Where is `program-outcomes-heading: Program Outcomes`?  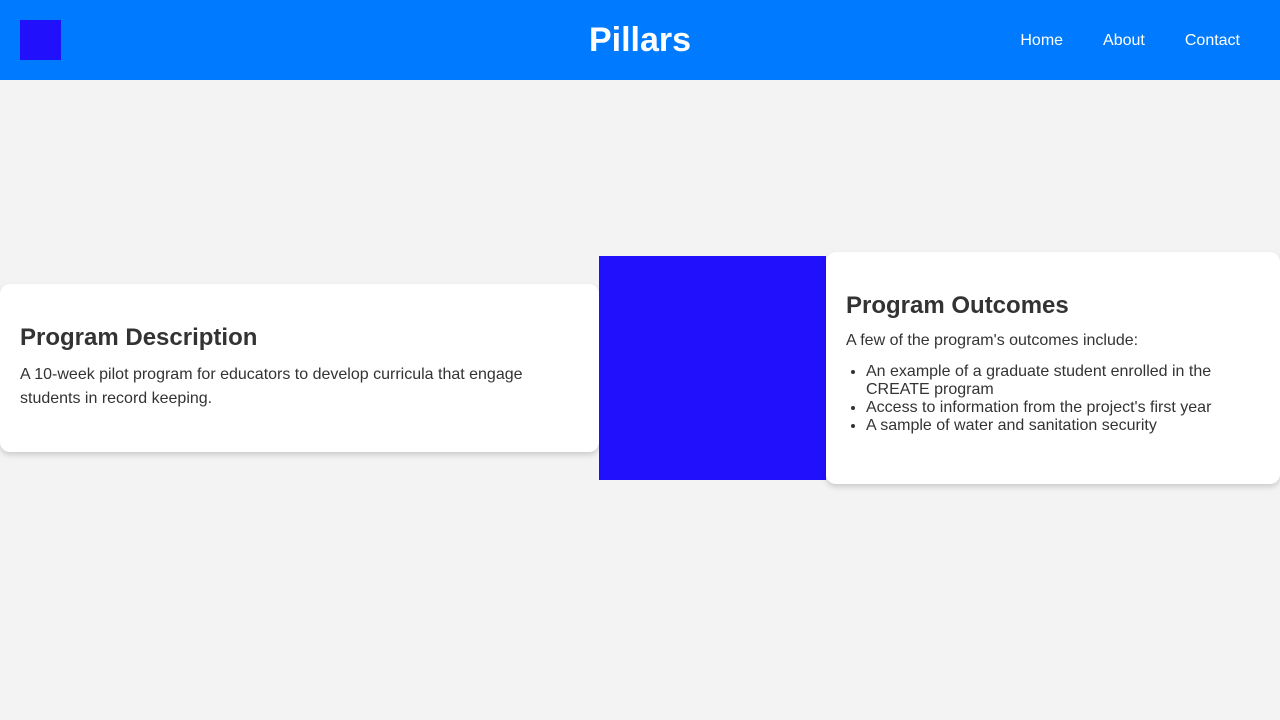 program-outcomes-heading: Program Outcomes is located at coordinates (957, 305).